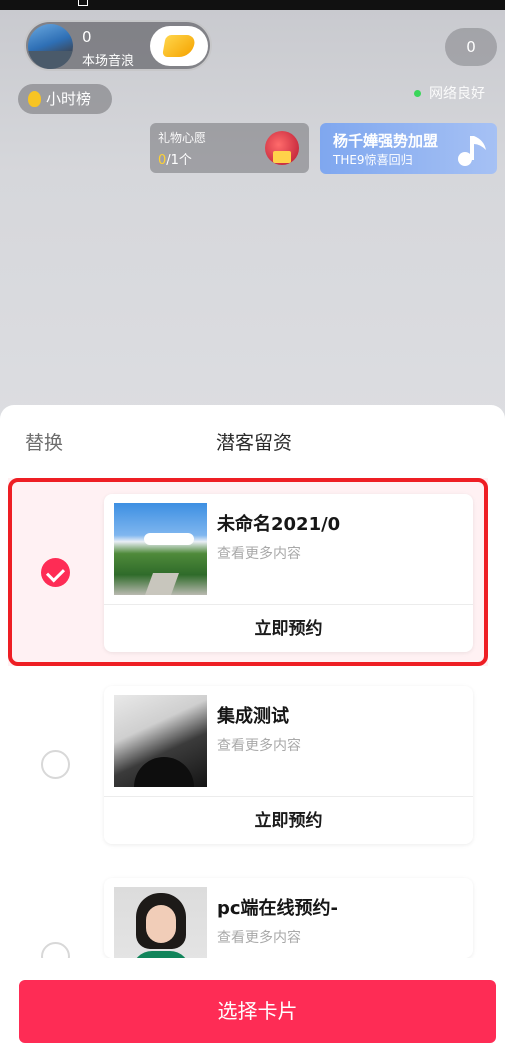 The width and height of the screenshot is (505, 1057). I want to click on sound-wave-label: 本场音浪, so click(108, 61).